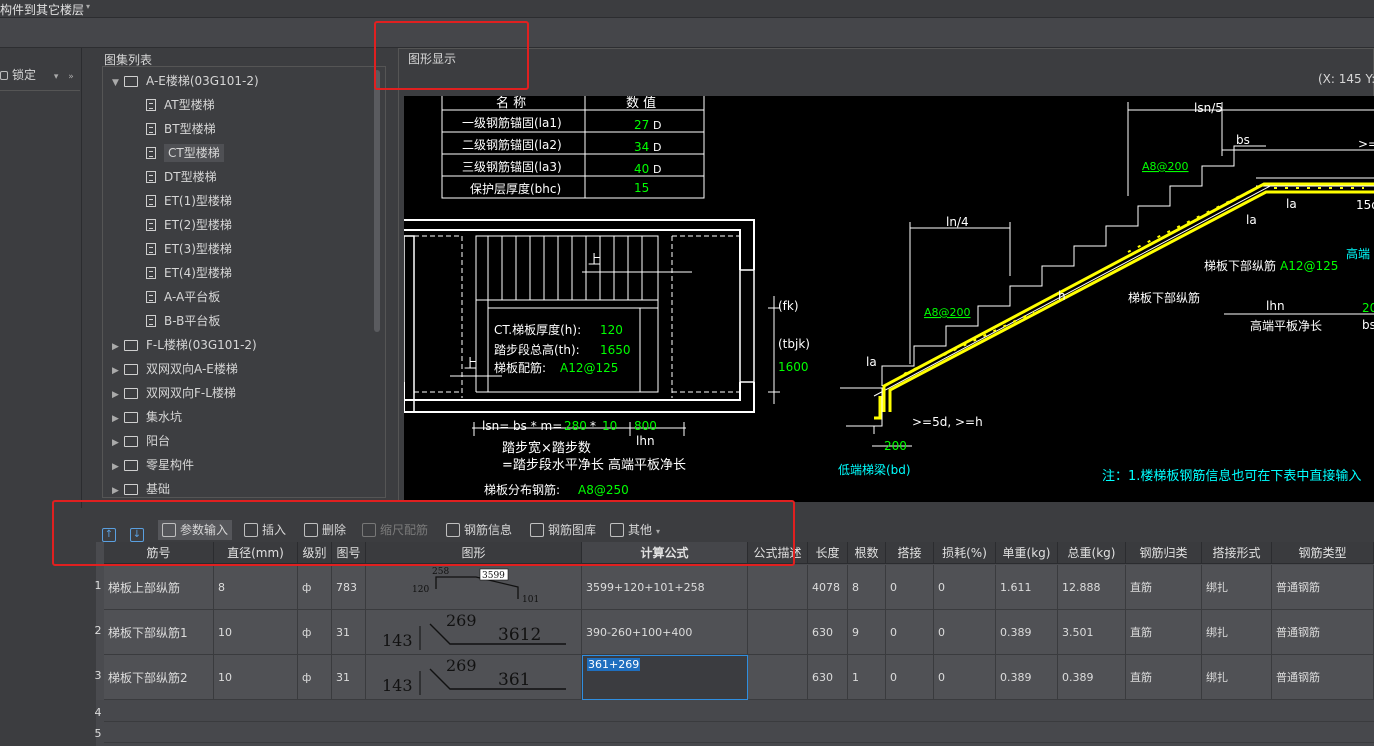 This screenshot has width=1374, height=746. Describe the element at coordinates (183, 297) in the screenshot. I see `tree-item: A-A平台板` at that location.